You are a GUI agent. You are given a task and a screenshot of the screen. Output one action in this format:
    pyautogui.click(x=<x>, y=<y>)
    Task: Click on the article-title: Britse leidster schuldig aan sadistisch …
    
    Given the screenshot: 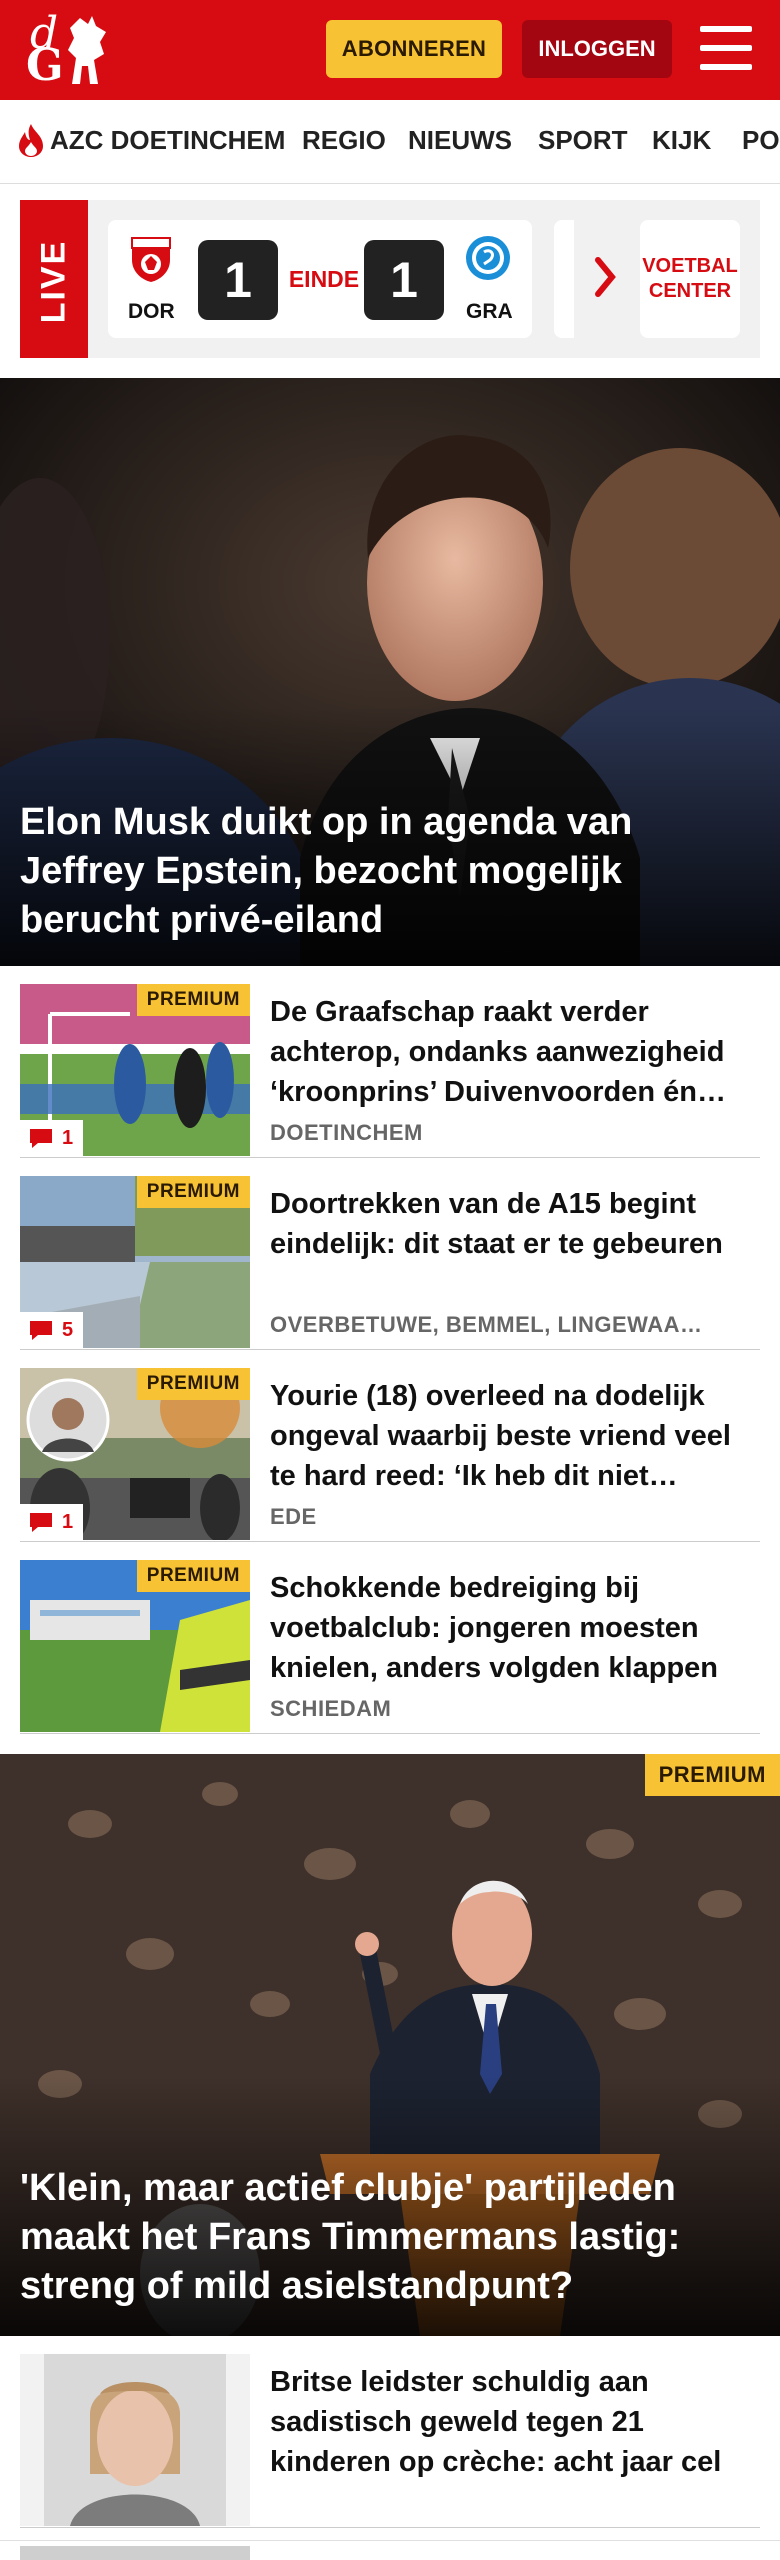 What is the action you would take?
    pyautogui.click(x=515, y=2427)
    